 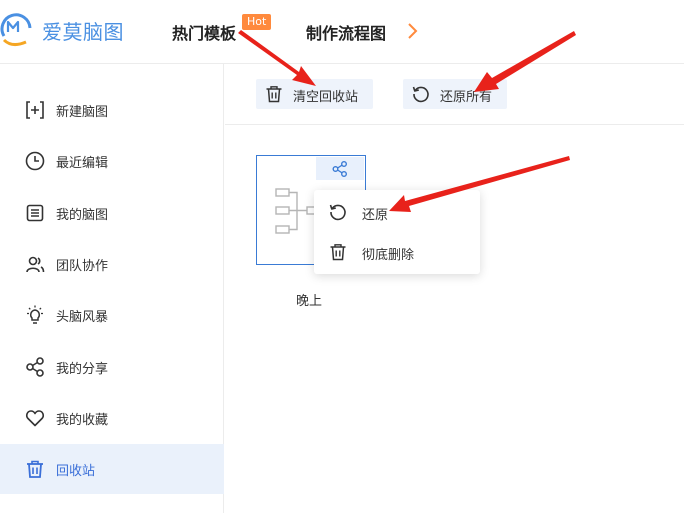 What do you see at coordinates (112, 110) in the screenshot?
I see `sidebar-item-new-mindmap: 新建脑图` at bounding box center [112, 110].